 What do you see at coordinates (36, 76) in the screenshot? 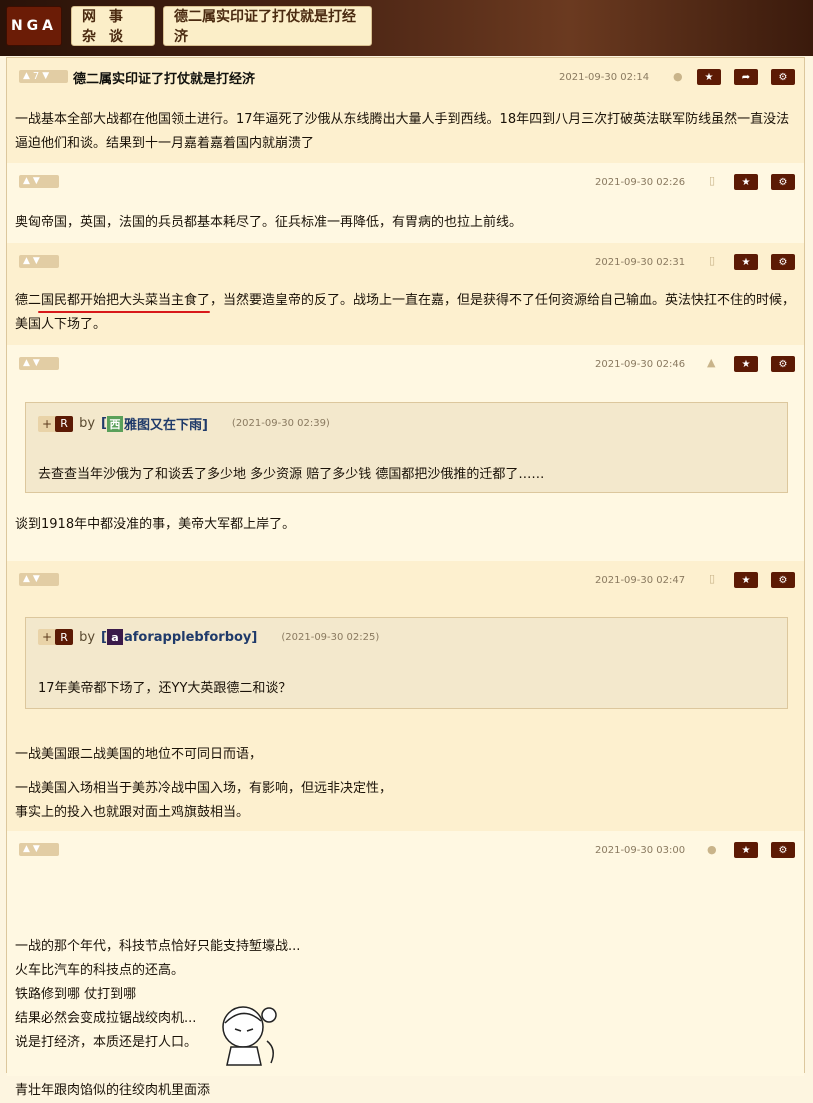
I see `like-count: 7` at bounding box center [36, 76].